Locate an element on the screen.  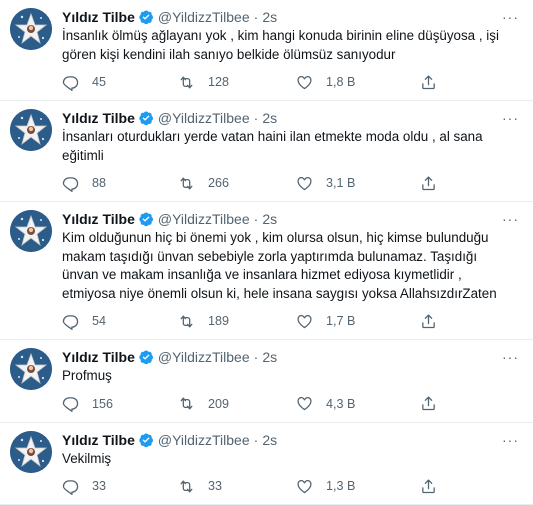
like-button: 1,3 B is located at coordinates (358, 486).